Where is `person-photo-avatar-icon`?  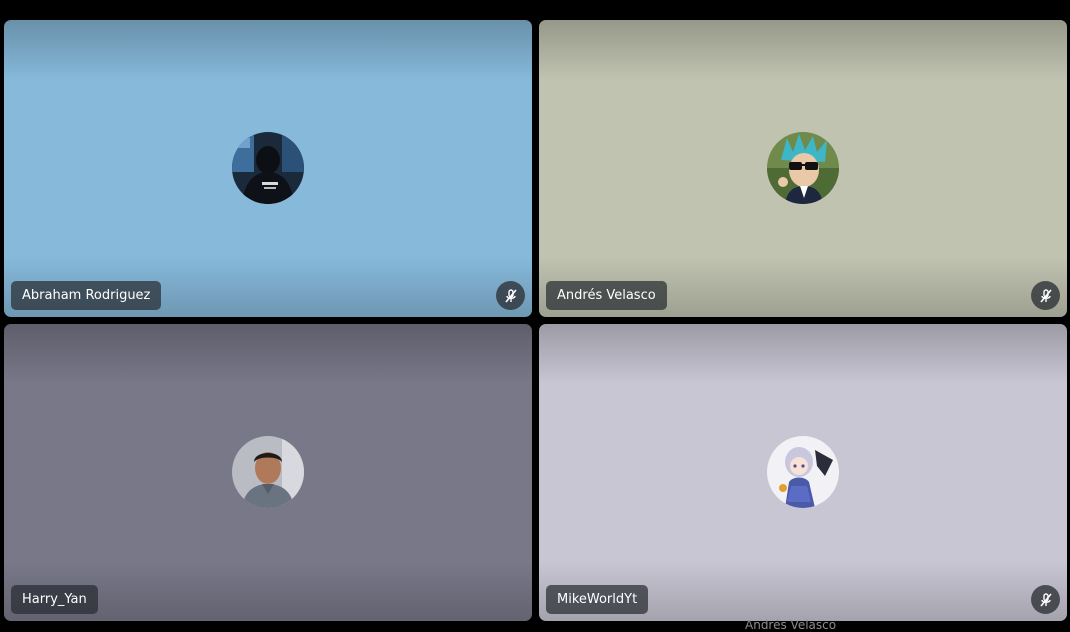
person-photo-avatar-icon is located at coordinates (268, 472).